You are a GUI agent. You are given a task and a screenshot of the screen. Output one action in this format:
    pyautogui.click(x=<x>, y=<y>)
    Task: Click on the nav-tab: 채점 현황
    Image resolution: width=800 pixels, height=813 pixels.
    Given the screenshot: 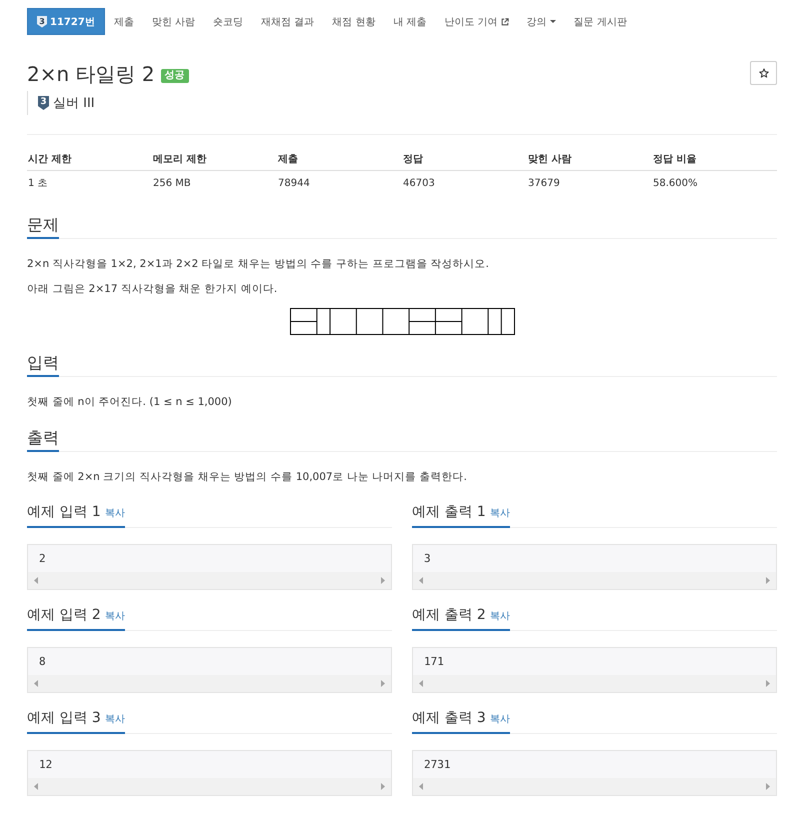 What is the action you would take?
    pyautogui.click(x=353, y=21)
    